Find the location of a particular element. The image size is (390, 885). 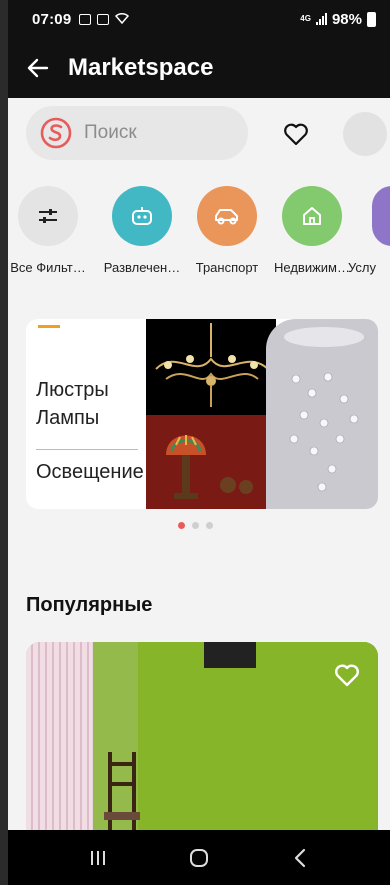

arrow-left-icon is located at coordinates (38, 68).